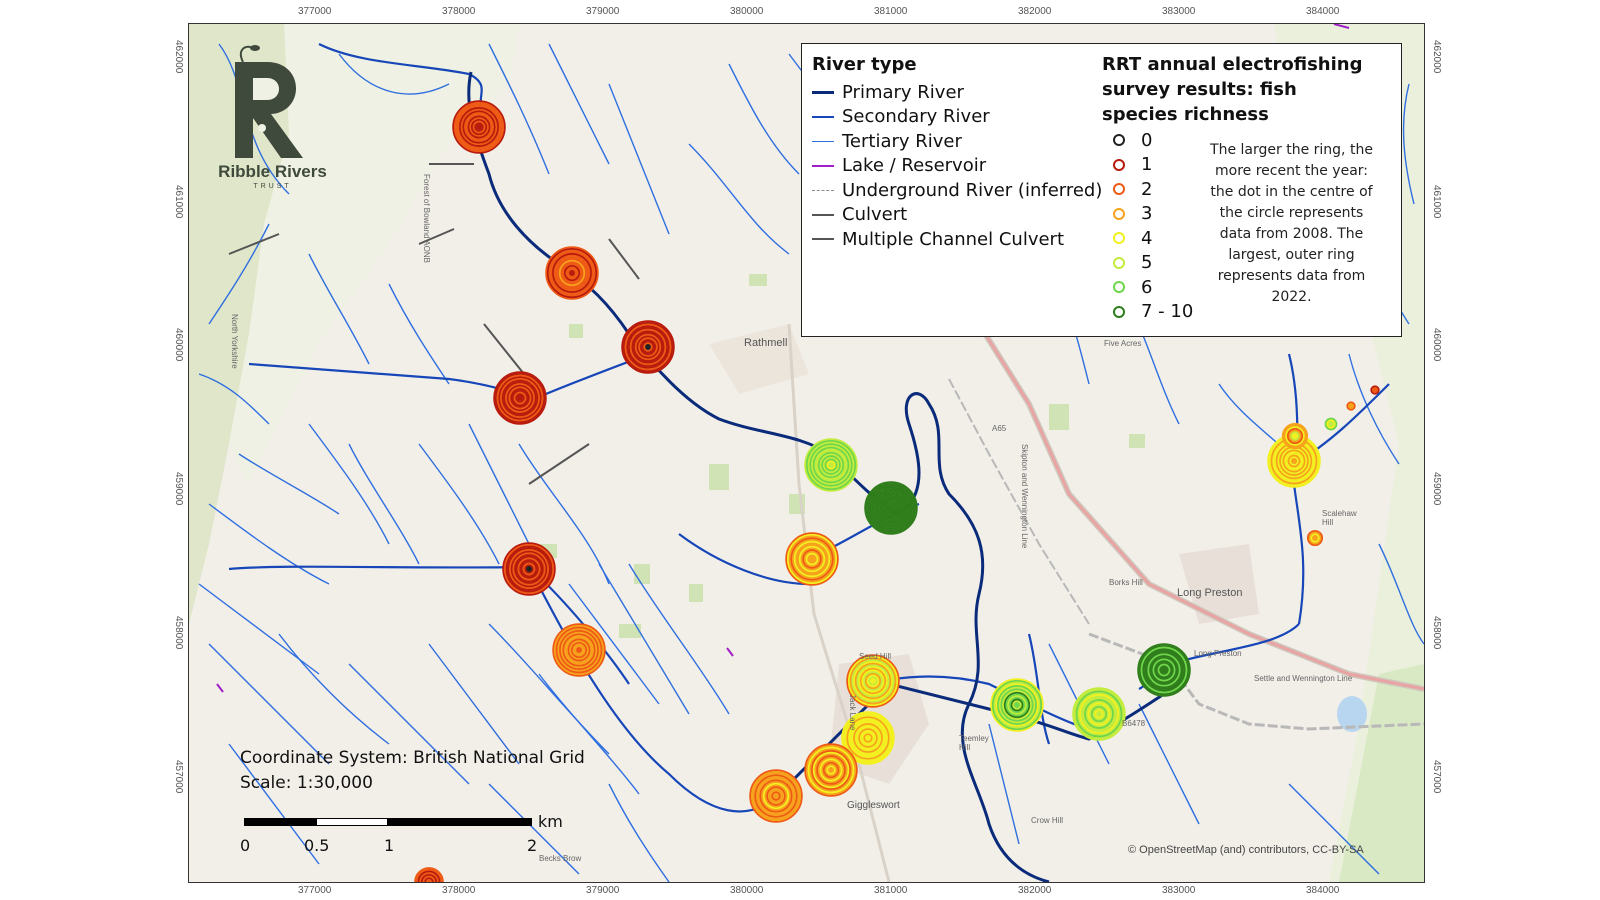 This screenshot has width=1600, height=900. What do you see at coordinates (1132, 140) in the screenshot?
I see `richness-item: 0` at bounding box center [1132, 140].